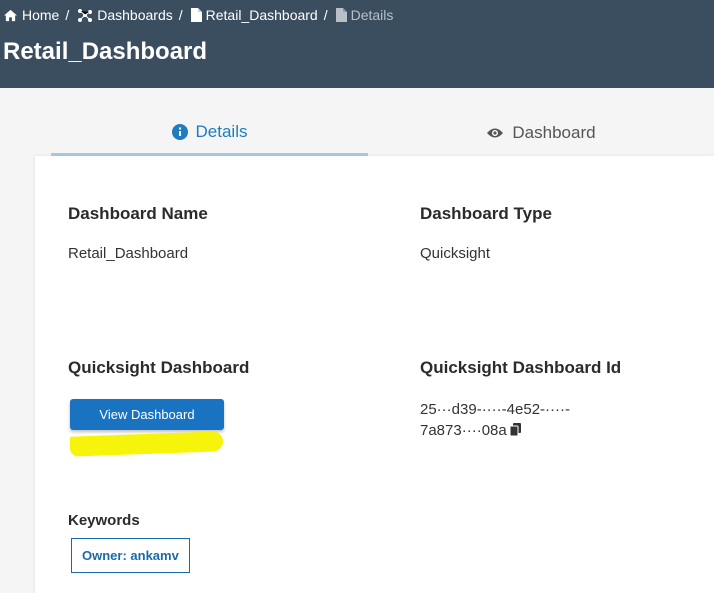 This screenshot has width=714, height=593. I want to click on tab-details: Details, so click(209, 133).